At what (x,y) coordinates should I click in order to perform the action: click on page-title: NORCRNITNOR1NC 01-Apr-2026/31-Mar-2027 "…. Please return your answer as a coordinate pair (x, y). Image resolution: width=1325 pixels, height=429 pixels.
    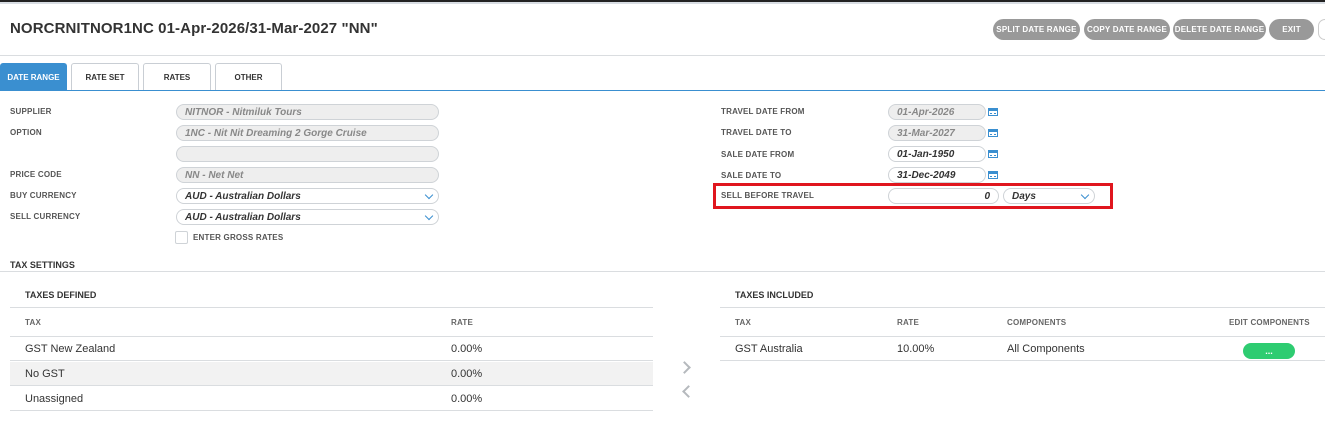
    Looking at the image, I should click on (194, 28).